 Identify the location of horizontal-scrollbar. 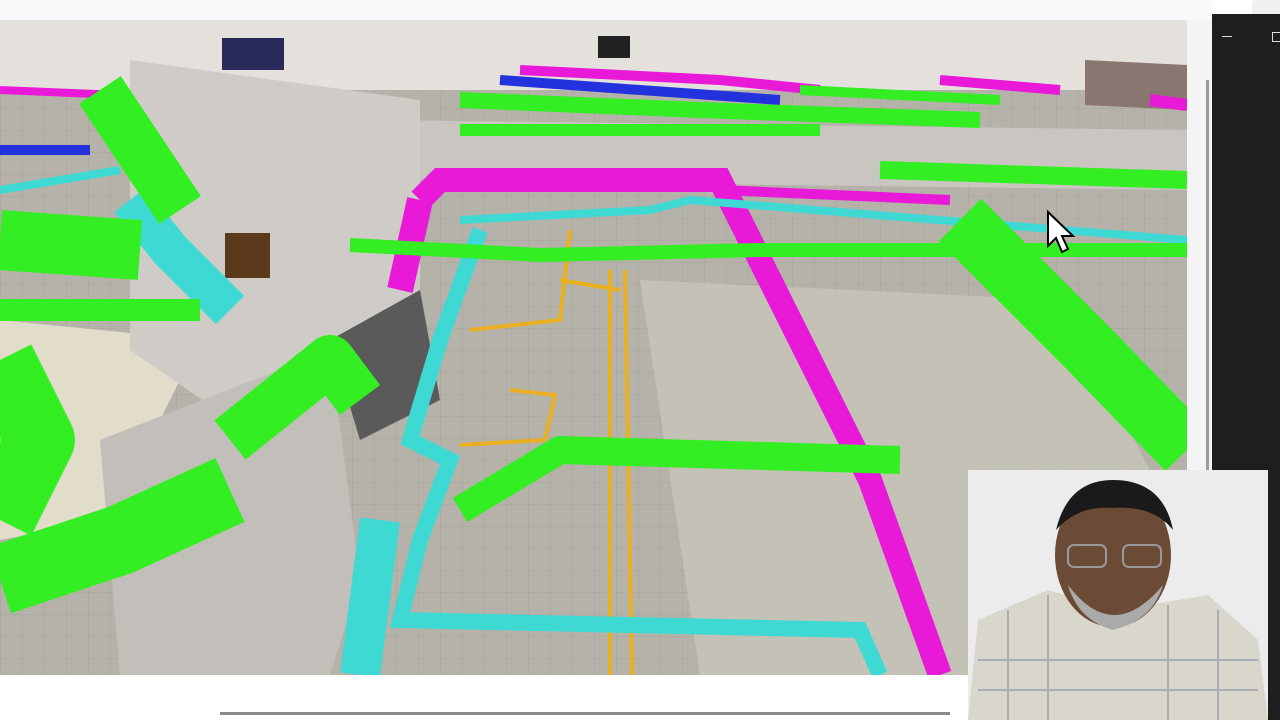
(585, 713).